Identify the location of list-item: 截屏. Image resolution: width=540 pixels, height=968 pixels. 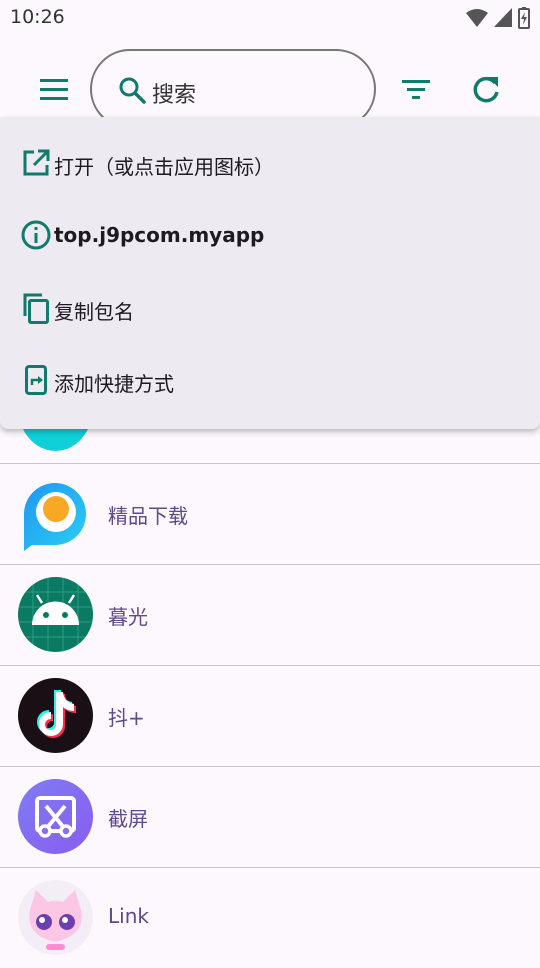
(270, 817).